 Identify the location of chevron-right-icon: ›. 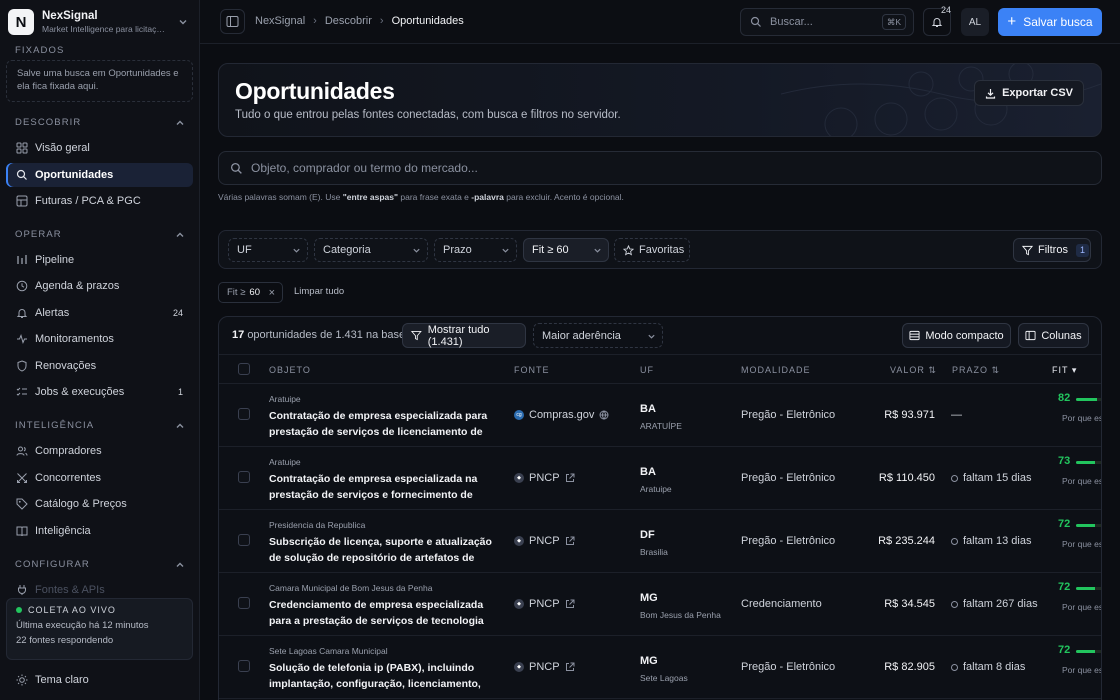
(381, 21).